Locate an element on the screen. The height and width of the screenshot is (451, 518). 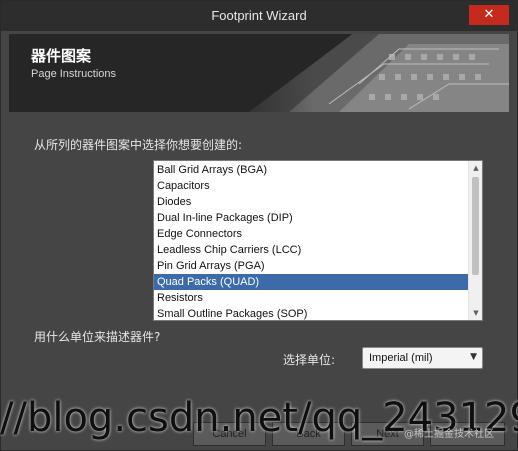
list-item: Leadless Chip Carriers (LCC) is located at coordinates (311, 250).